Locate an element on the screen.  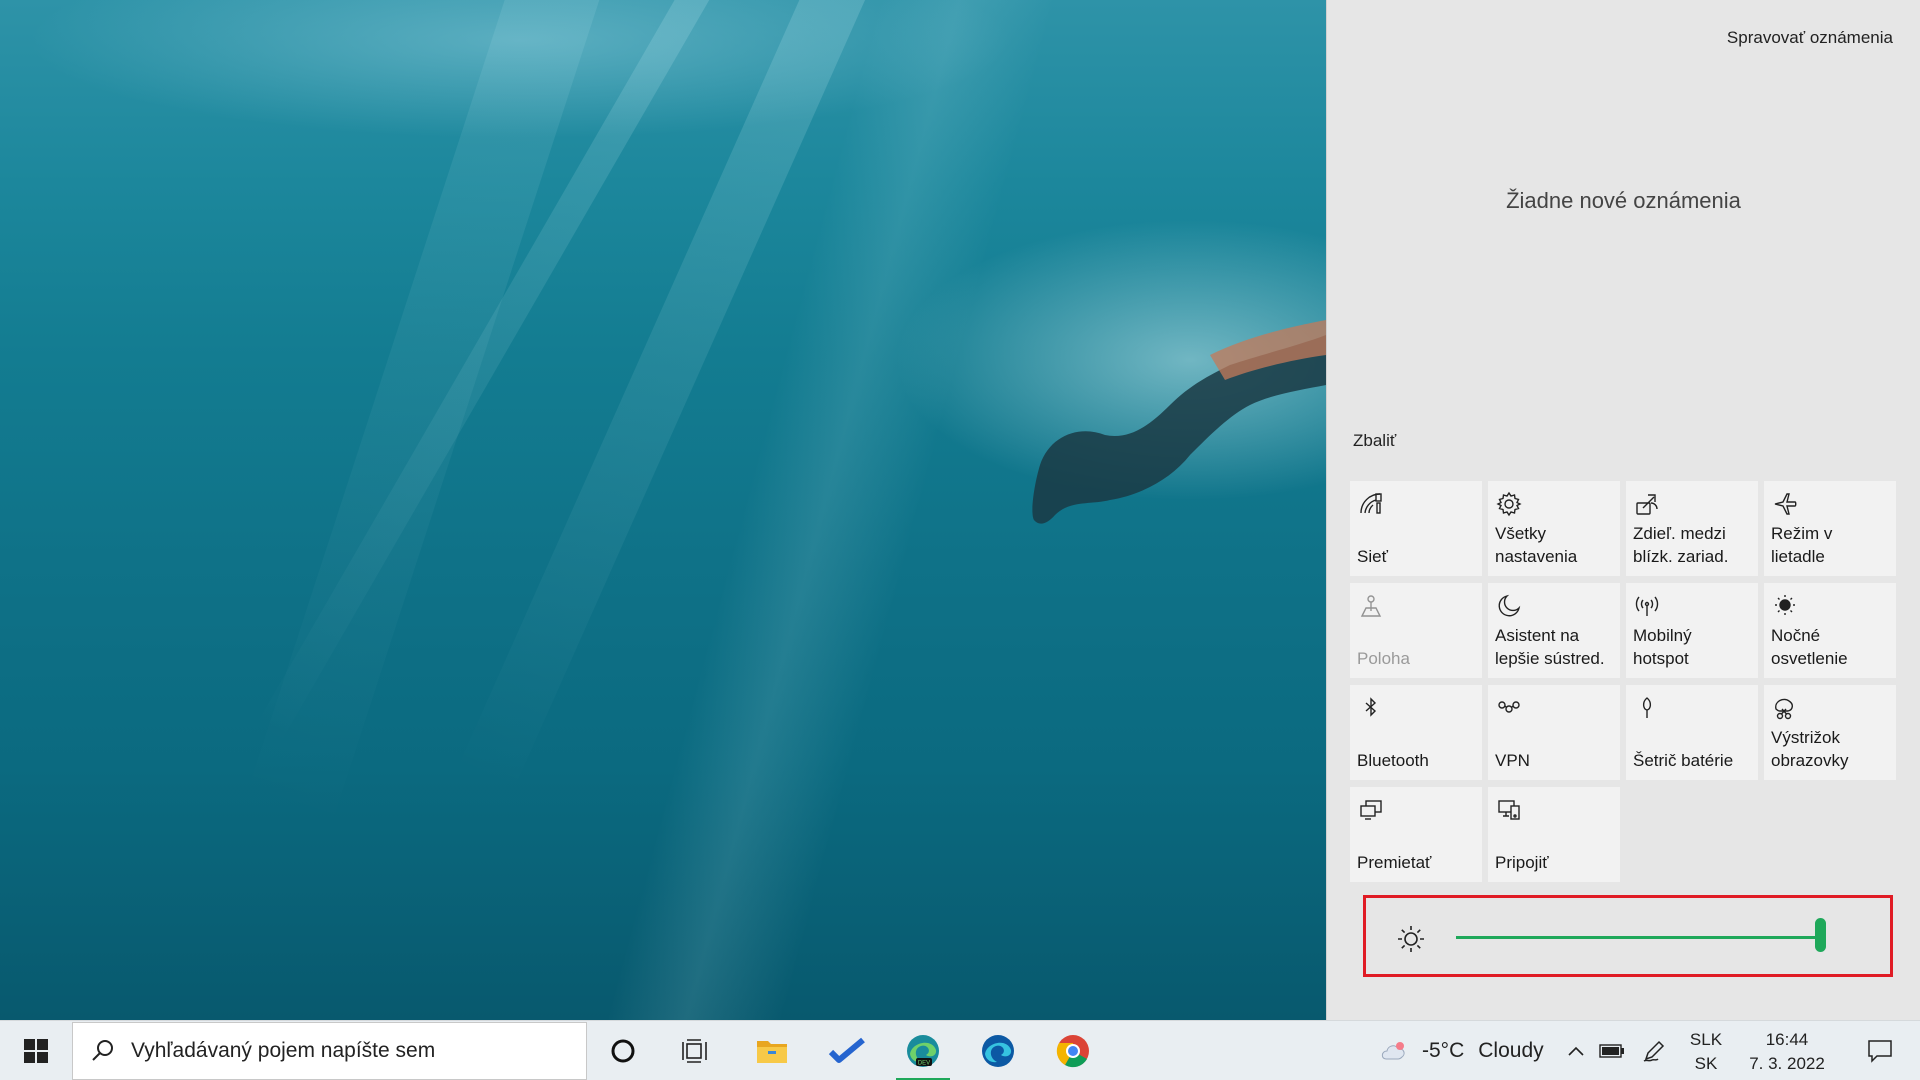
tile-label: VPN is located at coordinates (1512, 760).